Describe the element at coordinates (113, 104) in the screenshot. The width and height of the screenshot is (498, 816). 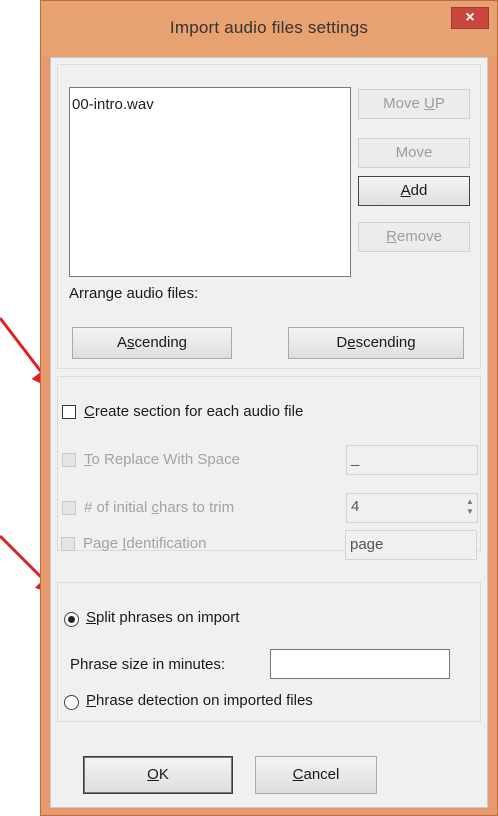
I see `list-item: 00-intro.wav` at that location.